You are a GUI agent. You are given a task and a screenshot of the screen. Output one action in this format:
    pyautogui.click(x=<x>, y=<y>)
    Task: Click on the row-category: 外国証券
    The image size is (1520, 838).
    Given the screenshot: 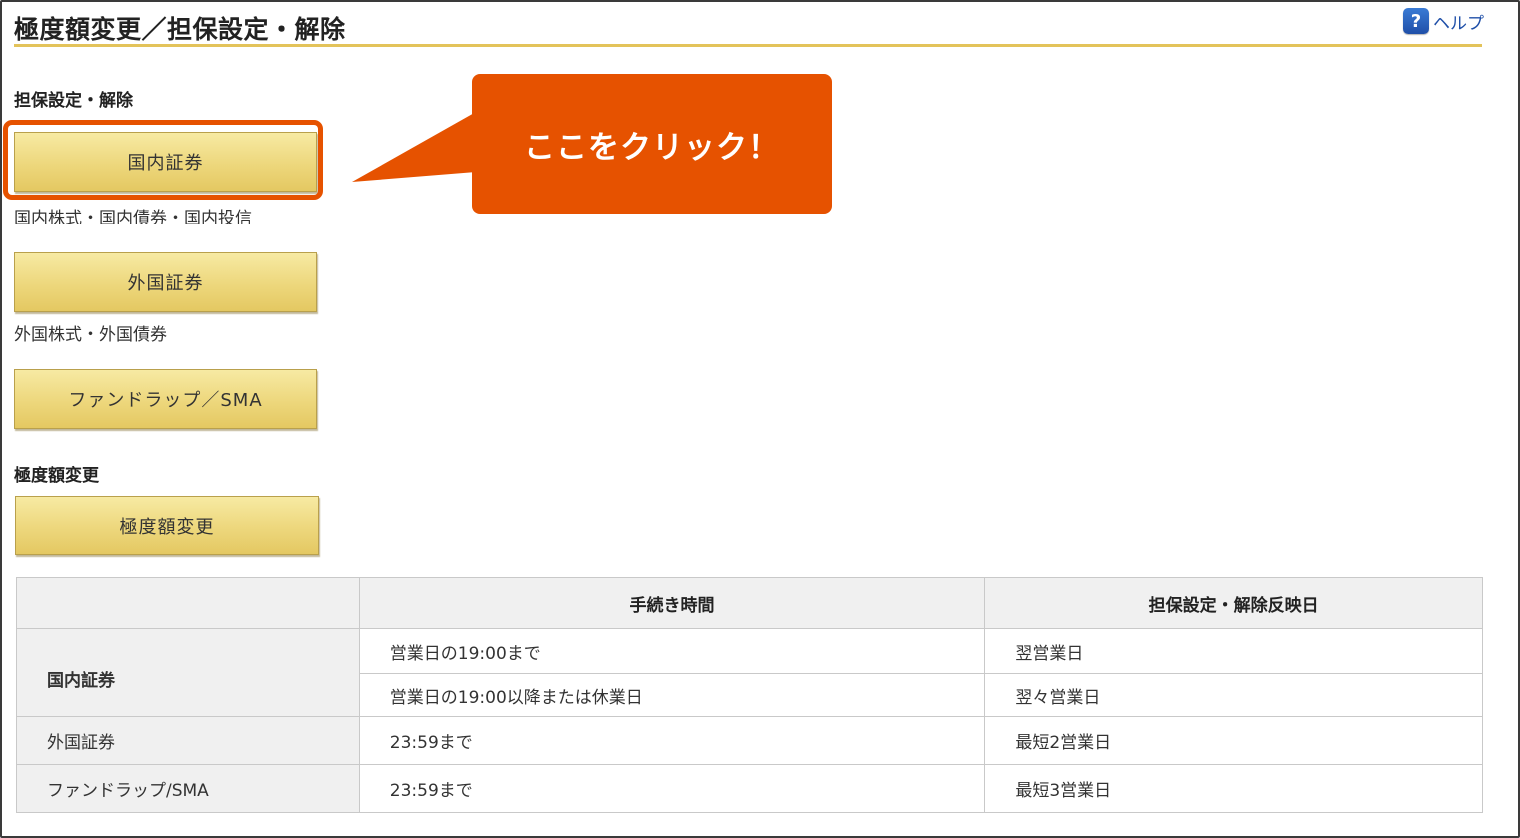 What is the action you would take?
    pyautogui.click(x=188, y=740)
    